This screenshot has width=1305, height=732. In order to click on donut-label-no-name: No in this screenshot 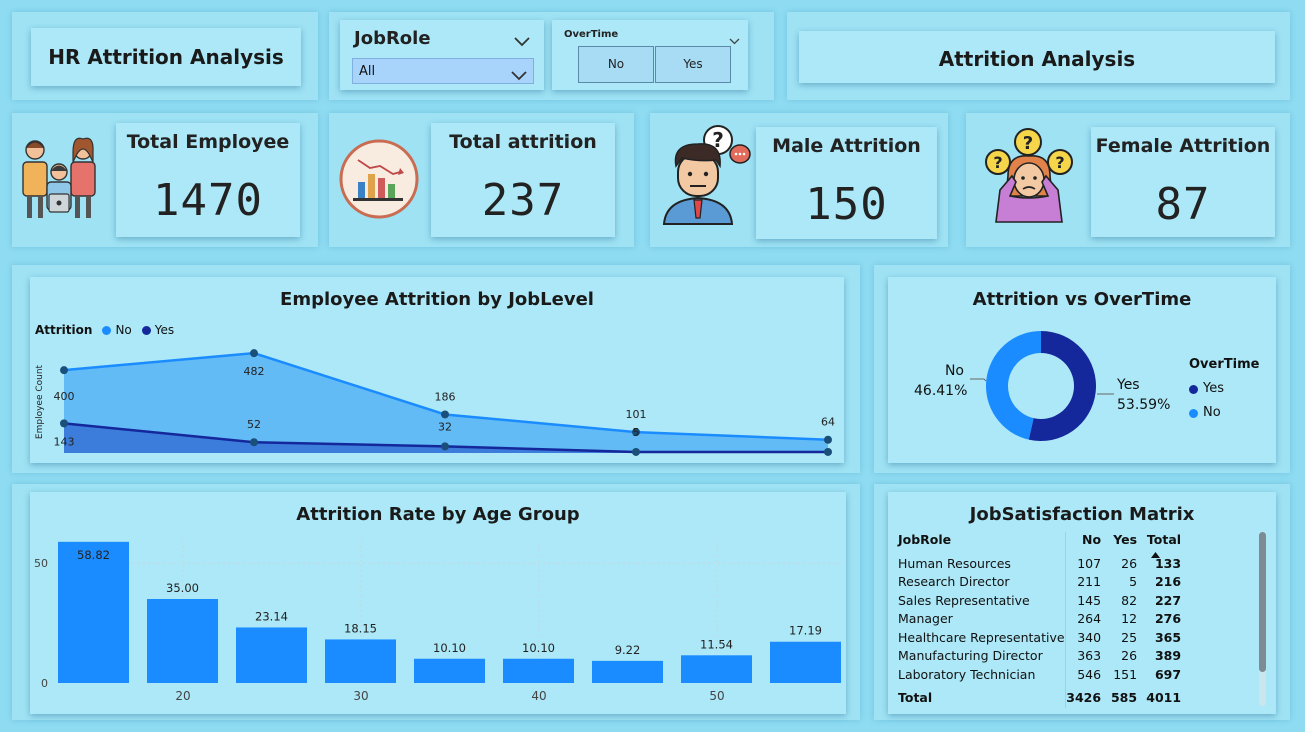, I will do `click(954, 371)`.